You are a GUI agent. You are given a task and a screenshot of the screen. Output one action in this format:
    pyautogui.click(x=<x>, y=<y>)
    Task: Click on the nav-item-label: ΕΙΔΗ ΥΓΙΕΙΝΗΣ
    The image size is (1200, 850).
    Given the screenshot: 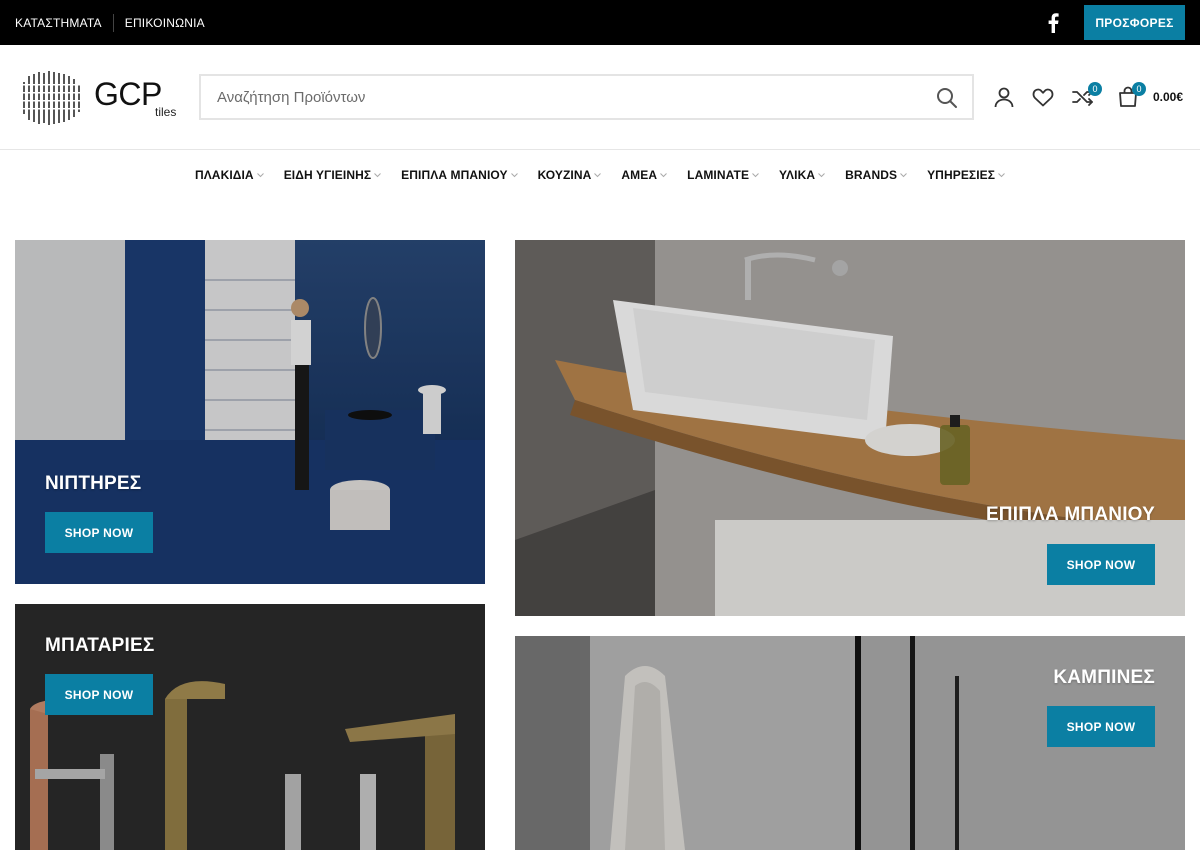 What is the action you would take?
    pyautogui.click(x=327, y=175)
    